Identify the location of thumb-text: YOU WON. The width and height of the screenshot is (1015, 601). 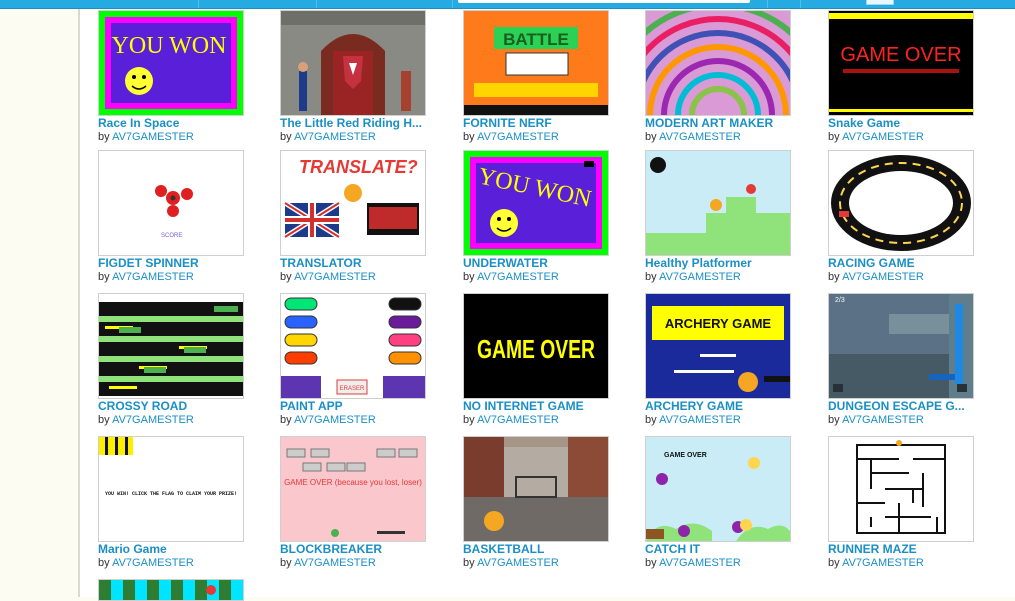
(169, 46).